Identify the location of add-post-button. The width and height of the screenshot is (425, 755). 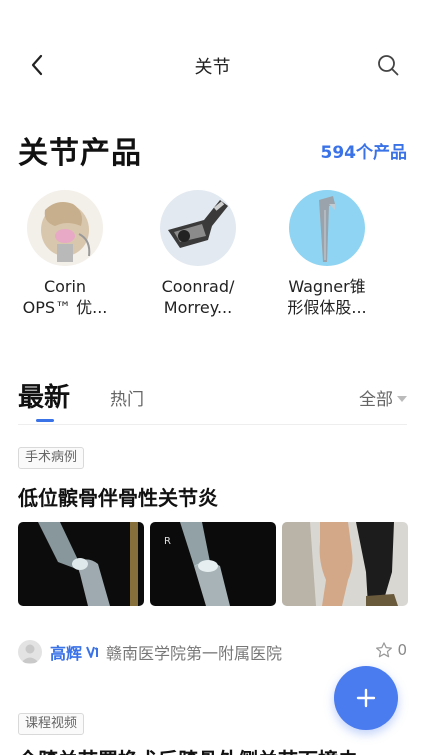
(366, 698).